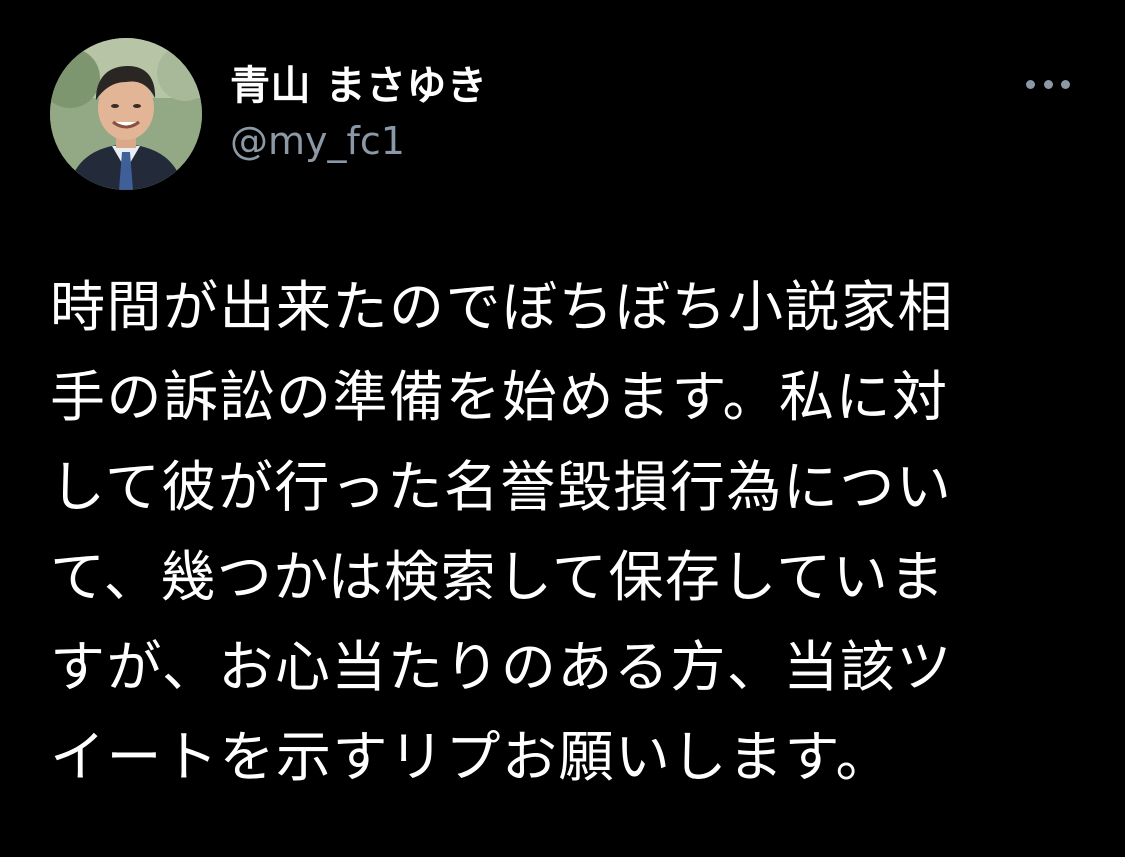  Describe the element at coordinates (501, 487) in the screenshot. I see `tweet-text-line: して彼が行った名誉毀損行為につい` at that location.